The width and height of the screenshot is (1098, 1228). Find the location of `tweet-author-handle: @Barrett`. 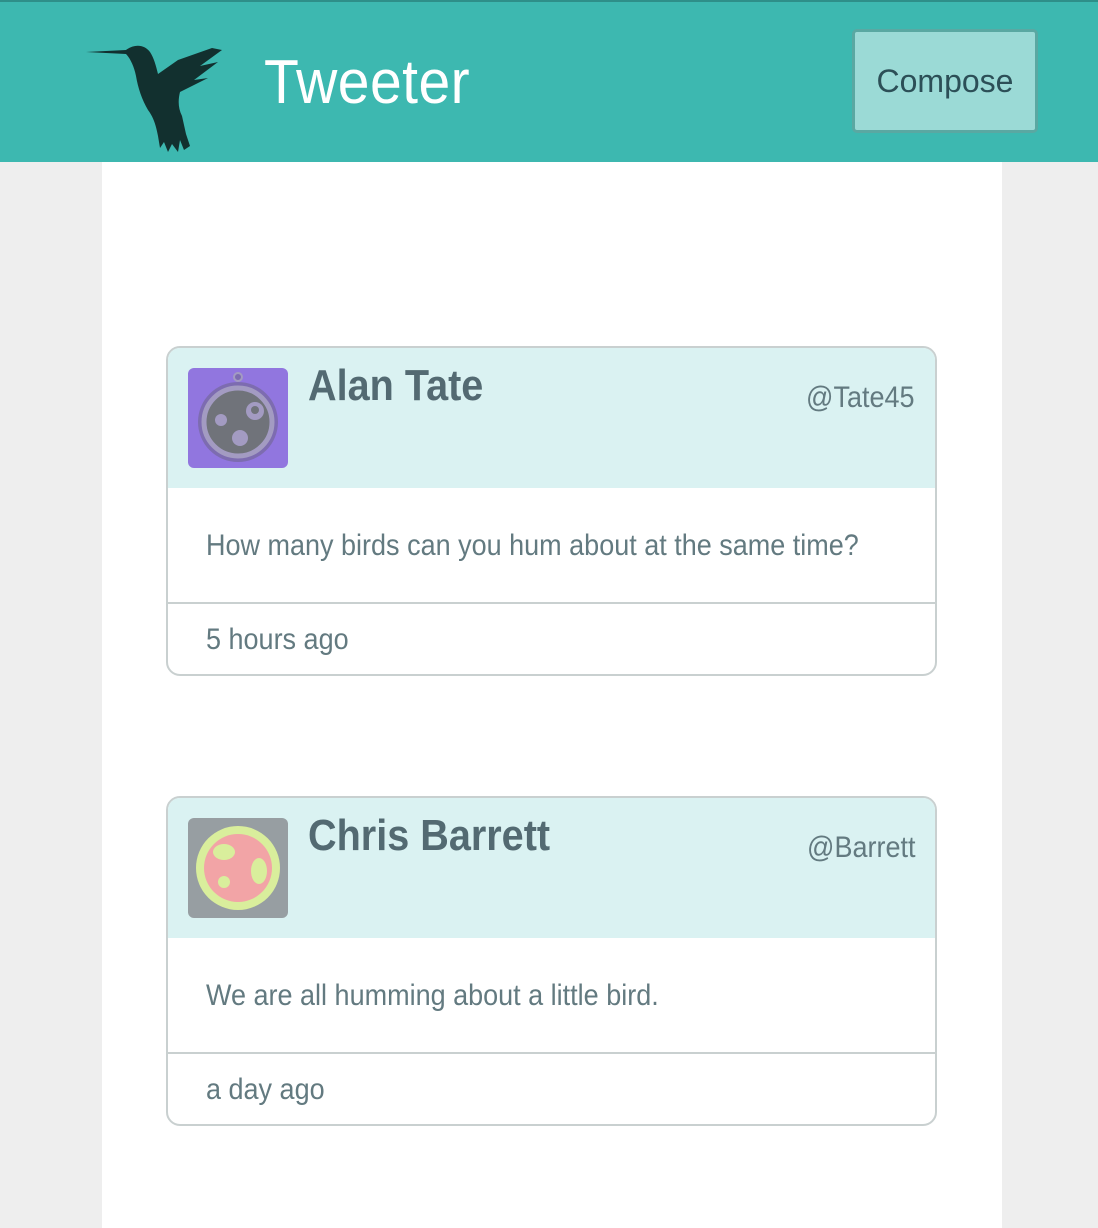

tweet-author-handle: @Barrett is located at coordinates (860, 847).